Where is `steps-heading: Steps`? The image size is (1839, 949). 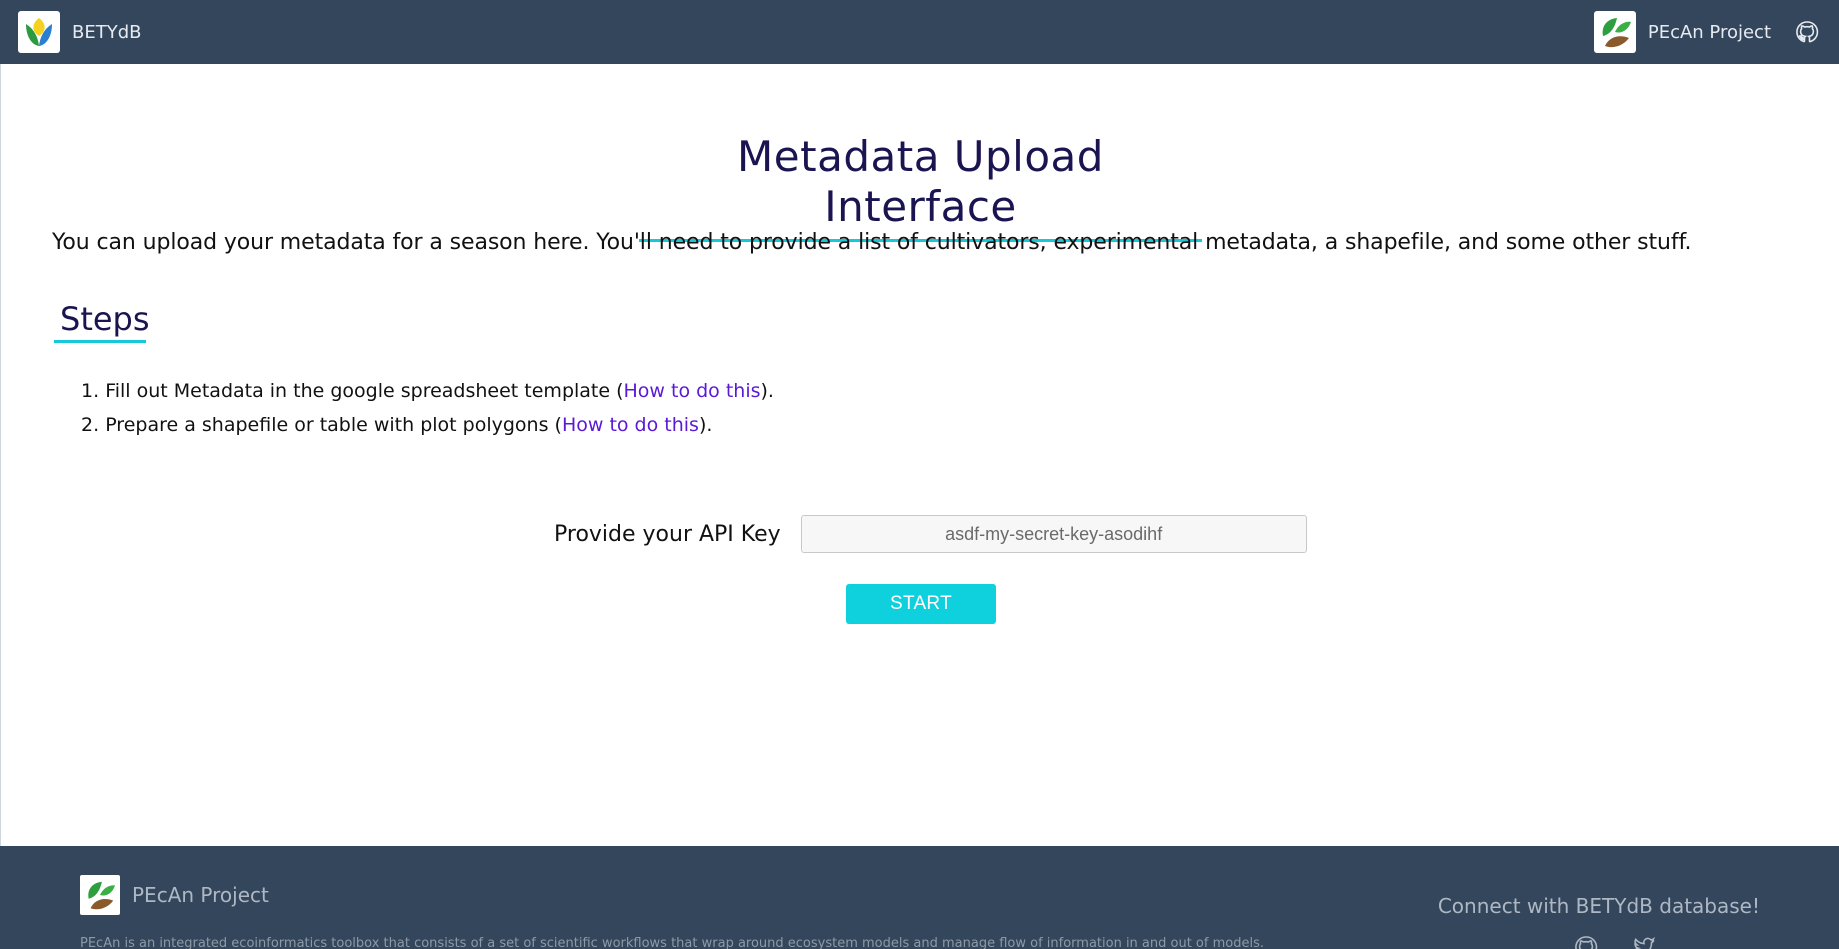 steps-heading: Steps is located at coordinates (105, 319).